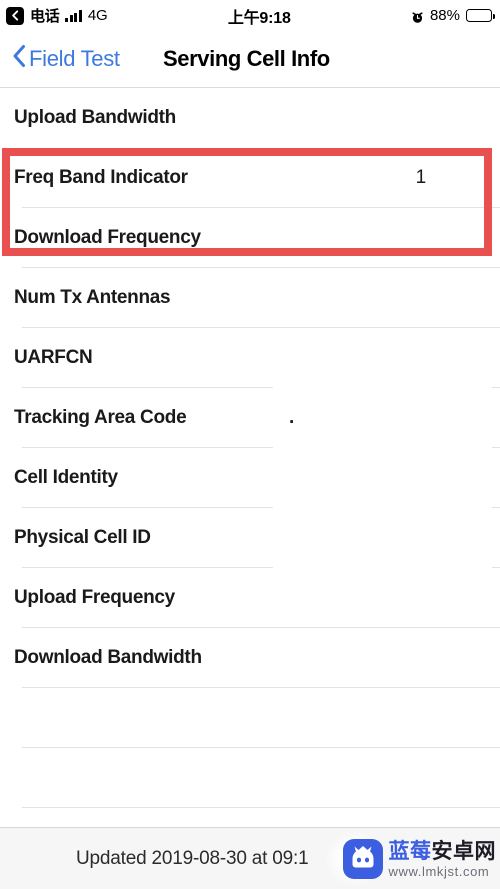 The image size is (500, 889). I want to click on row-label: Upload Frequency, so click(94, 597).